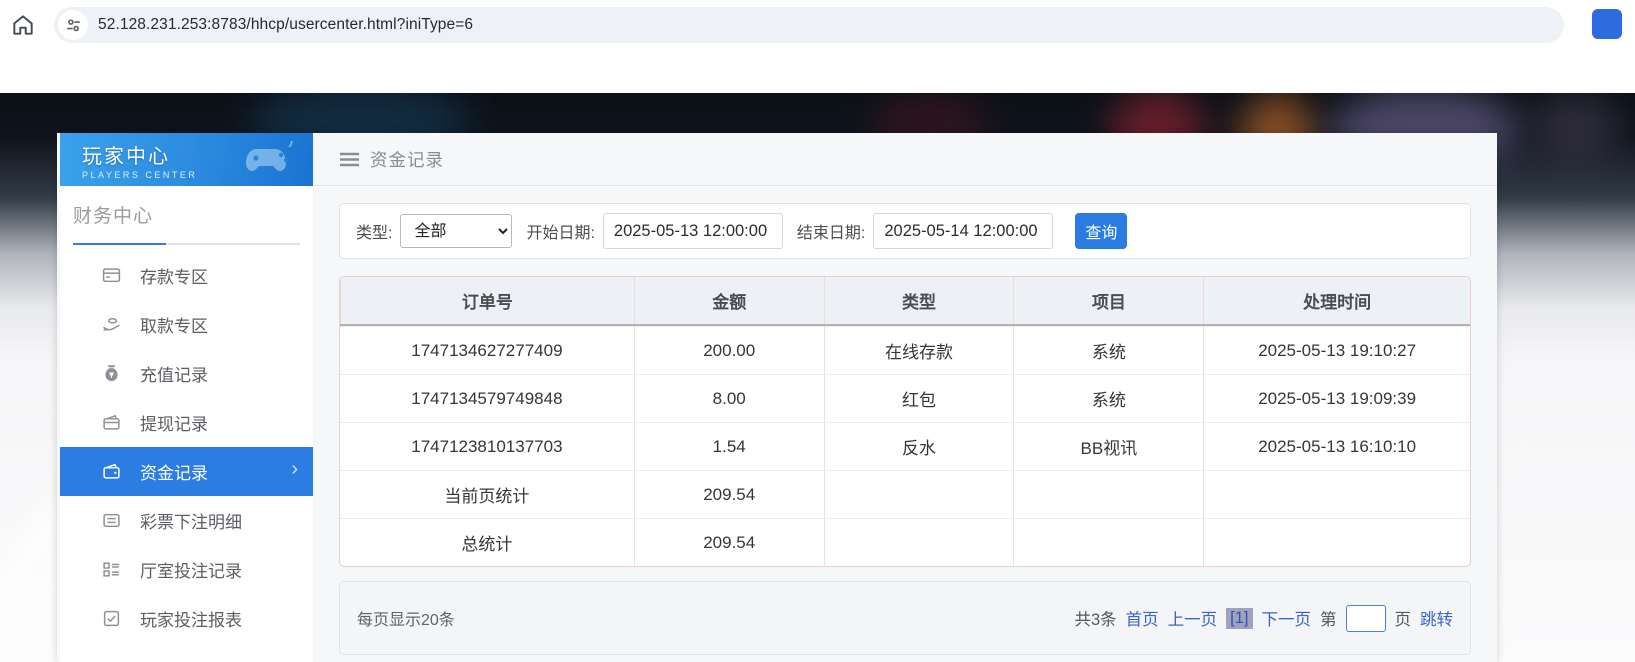 The image size is (1635, 662). I want to click on sidebar-item: 充值记录 ›, so click(186, 373).